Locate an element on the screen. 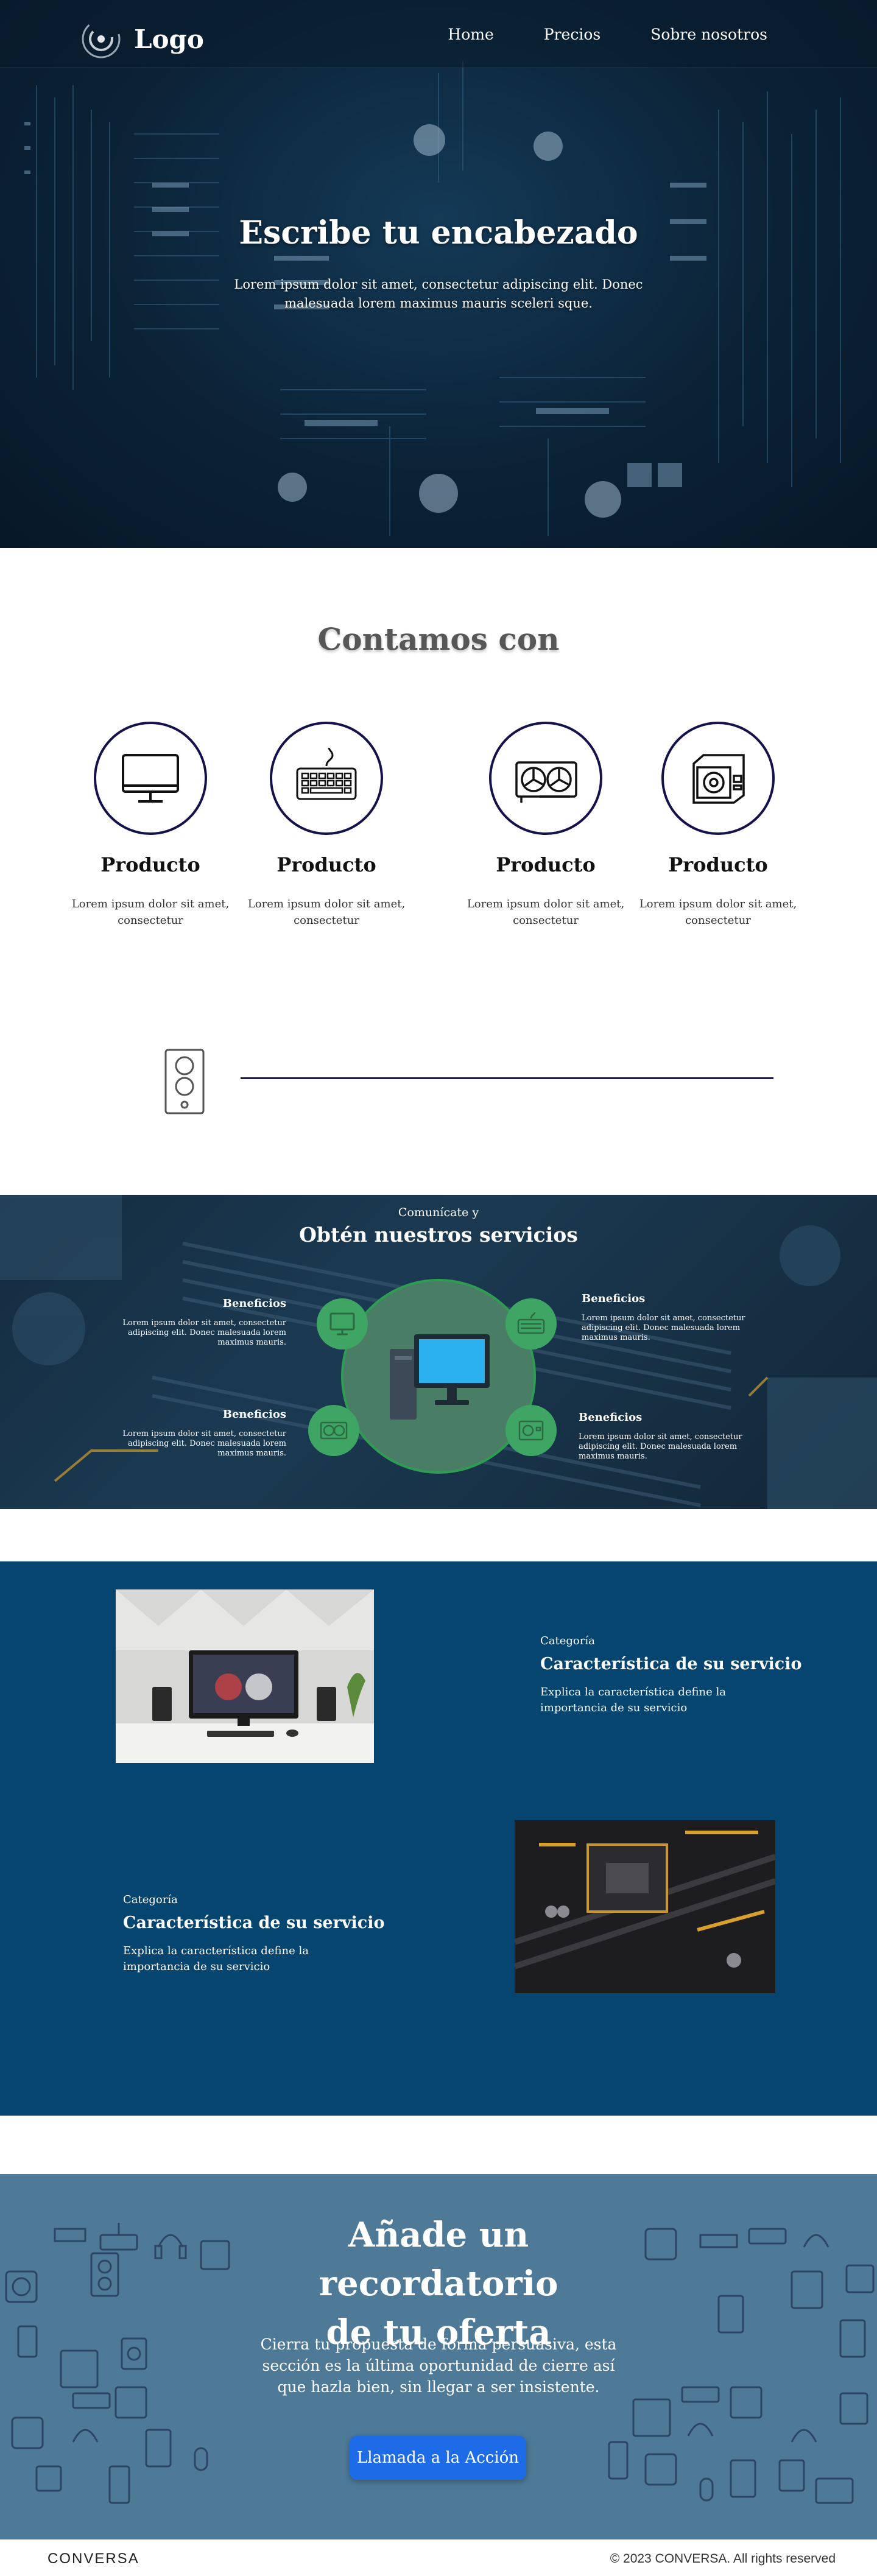 This screenshot has width=877, height=2576. desktop-setup-image is located at coordinates (245, 1676).